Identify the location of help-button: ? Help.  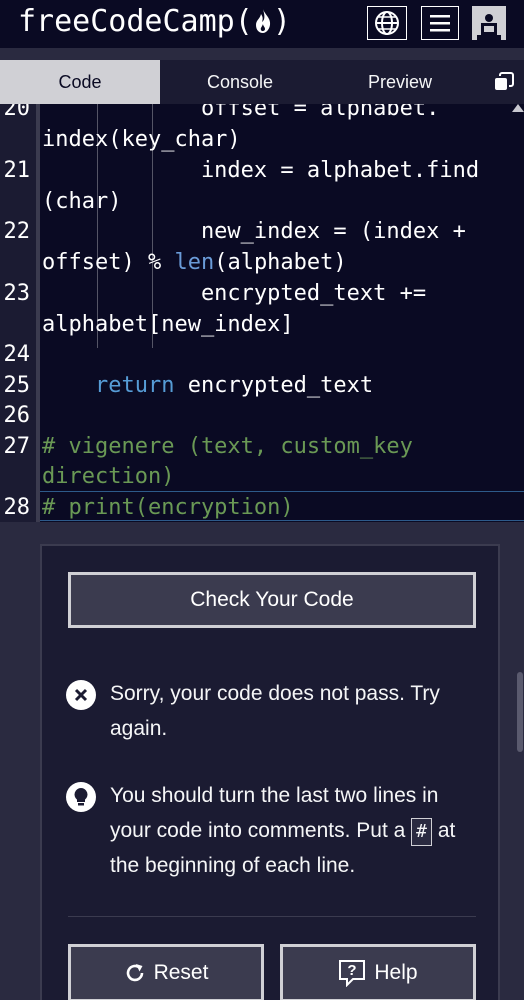
(378, 972).